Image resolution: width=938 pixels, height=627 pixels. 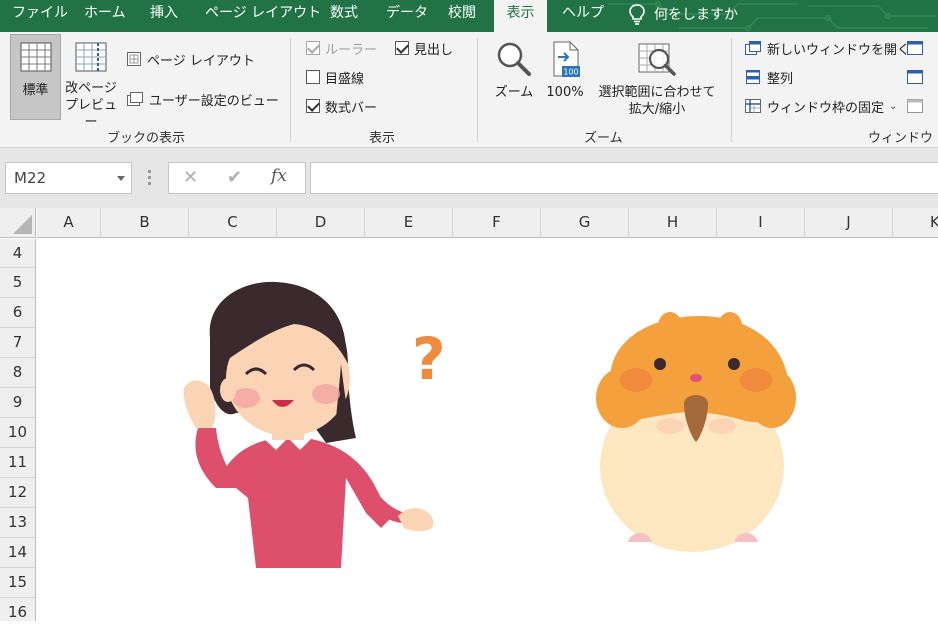 I want to click on page-break-preview-label-2: プレビュー, so click(x=90, y=114).